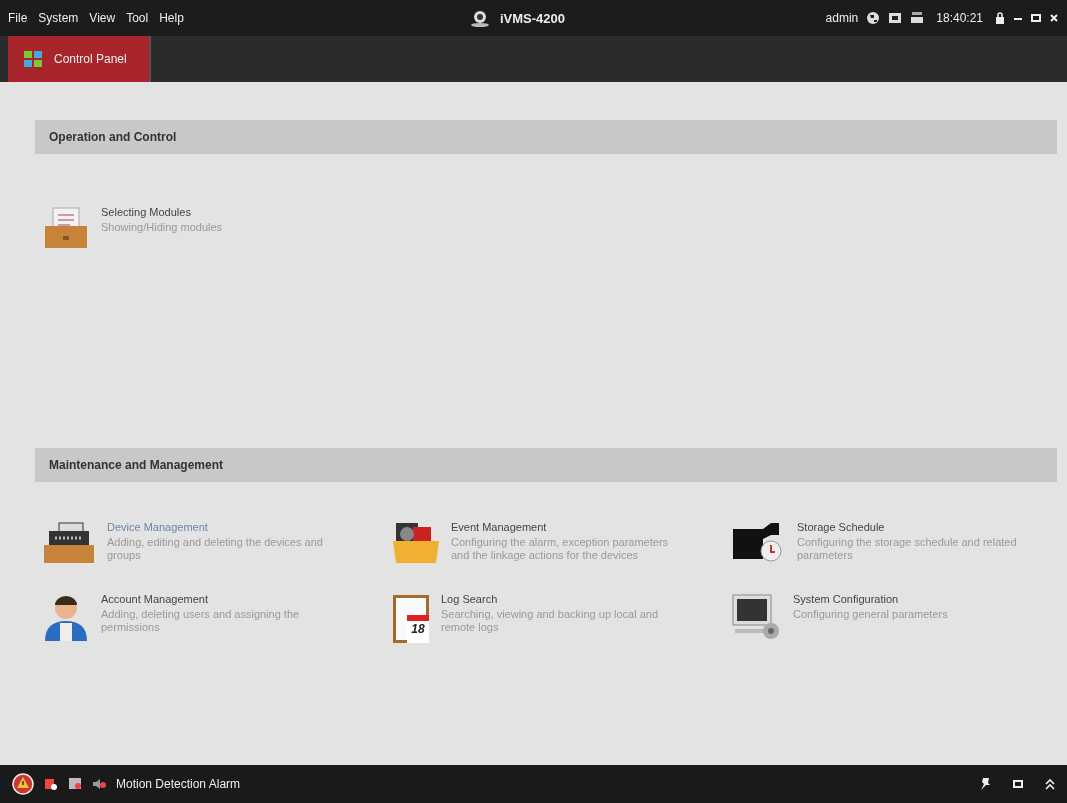  I want to click on warning-icon, so click(23, 784).